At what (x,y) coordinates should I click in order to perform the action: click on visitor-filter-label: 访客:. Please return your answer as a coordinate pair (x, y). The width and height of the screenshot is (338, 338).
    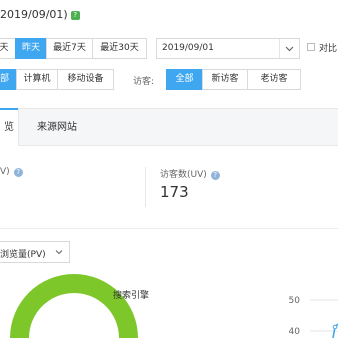
    Looking at the image, I should click on (144, 82).